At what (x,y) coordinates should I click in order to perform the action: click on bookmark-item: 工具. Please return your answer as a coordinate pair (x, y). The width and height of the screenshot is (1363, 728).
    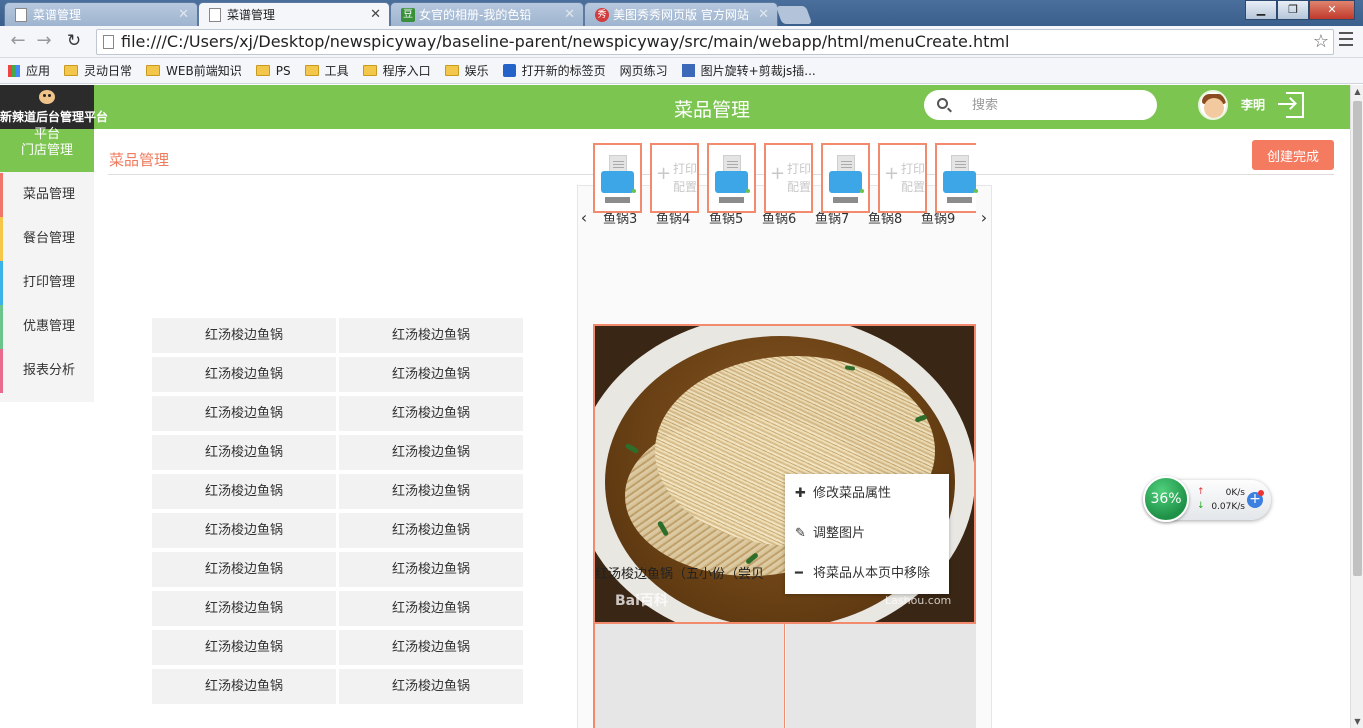
    Looking at the image, I should click on (326, 70).